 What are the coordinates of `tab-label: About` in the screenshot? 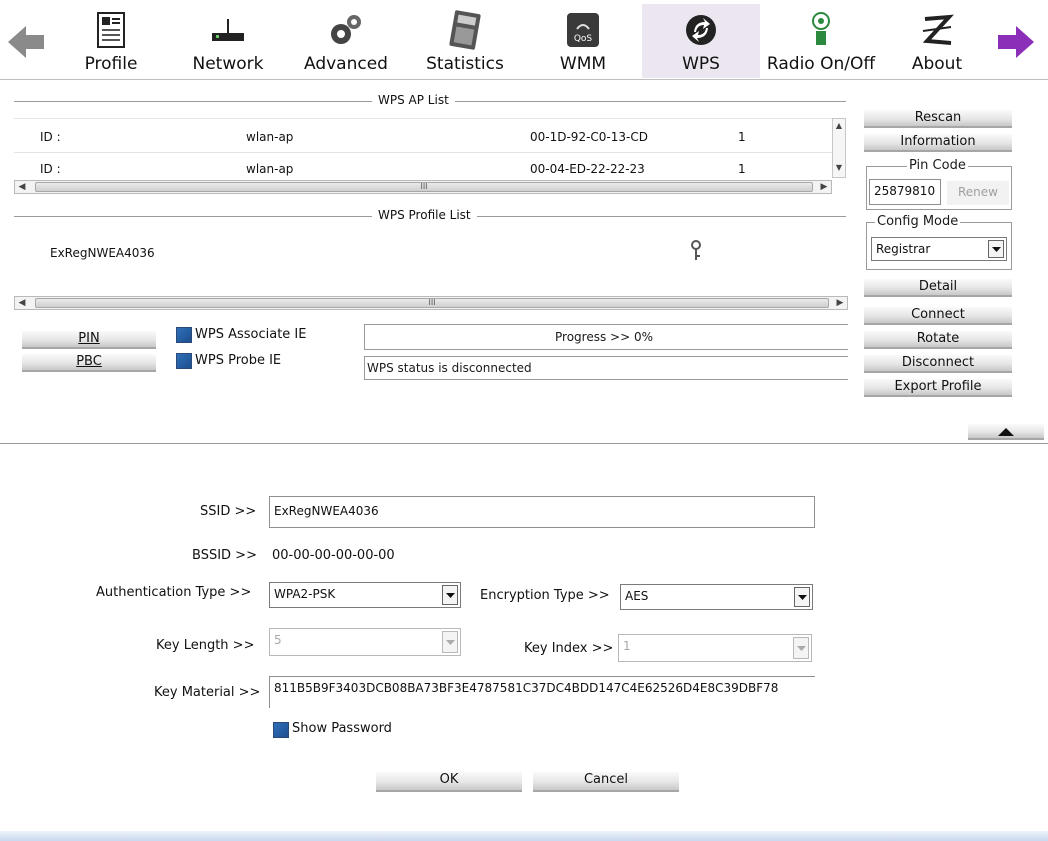 It's located at (937, 64).